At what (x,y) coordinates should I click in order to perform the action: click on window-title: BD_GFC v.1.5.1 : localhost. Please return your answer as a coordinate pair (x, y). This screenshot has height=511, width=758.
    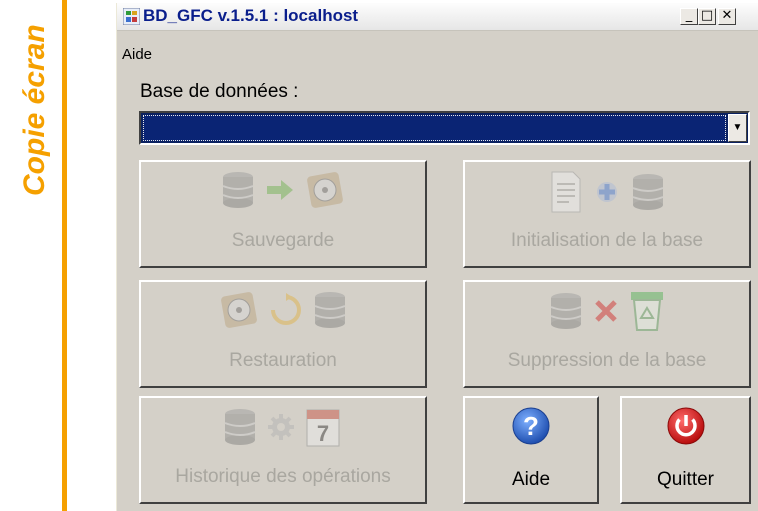
    Looking at the image, I should click on (251, 15).